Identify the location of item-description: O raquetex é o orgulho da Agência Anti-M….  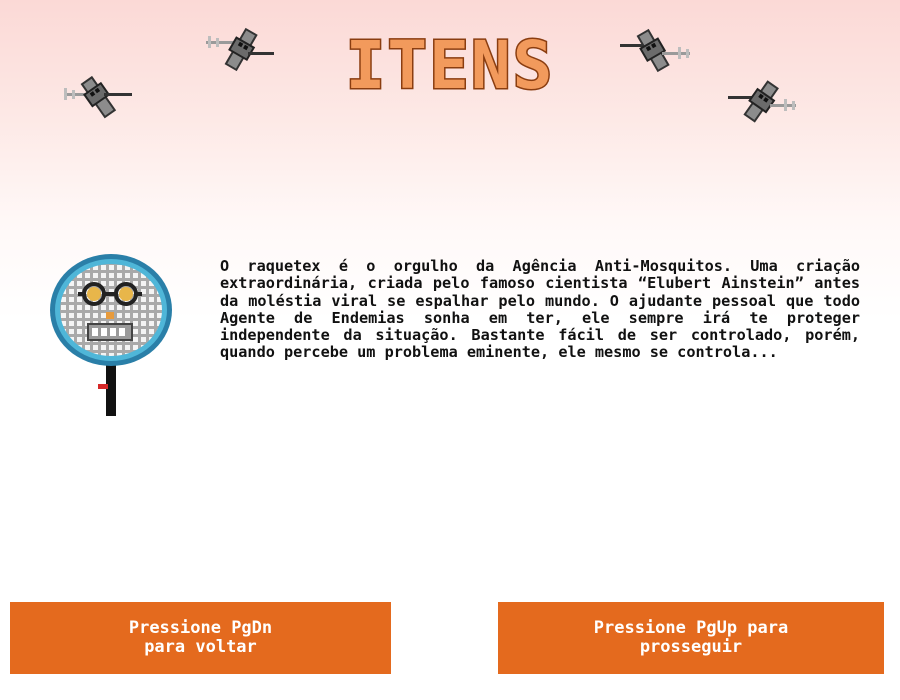
(540, 309).